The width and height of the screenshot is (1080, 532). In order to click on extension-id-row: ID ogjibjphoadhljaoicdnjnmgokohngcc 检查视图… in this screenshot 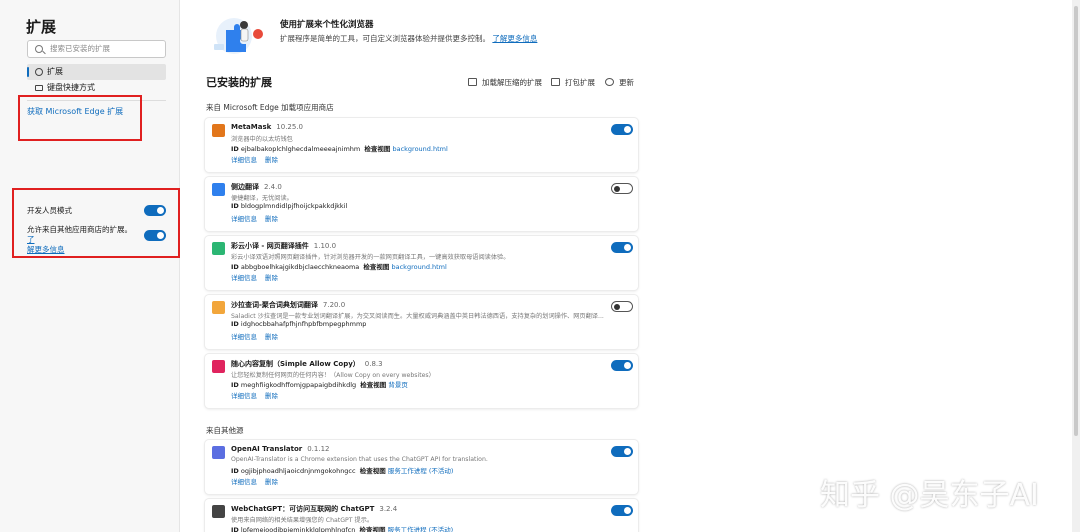, I will do `click(342, 470)`.